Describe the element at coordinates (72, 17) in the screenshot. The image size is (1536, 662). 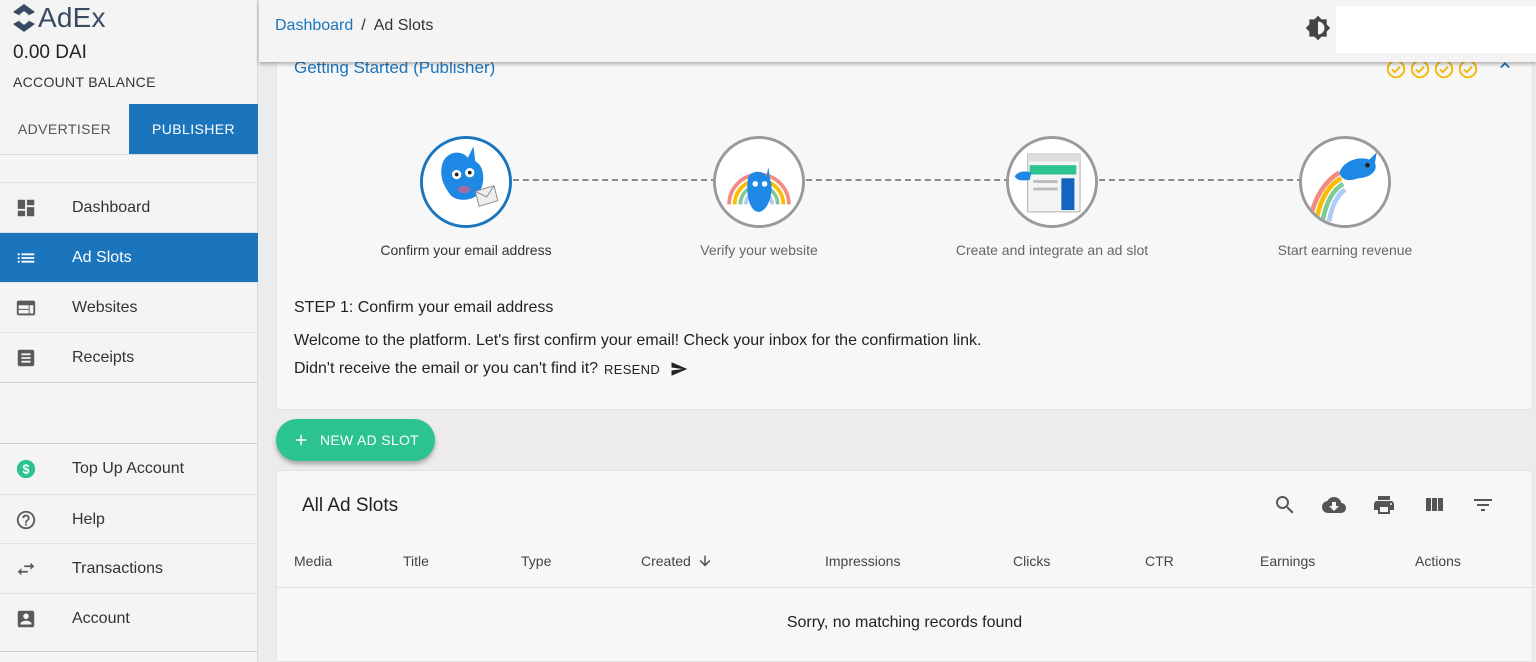
I see `app-name: AdEx` at that location.